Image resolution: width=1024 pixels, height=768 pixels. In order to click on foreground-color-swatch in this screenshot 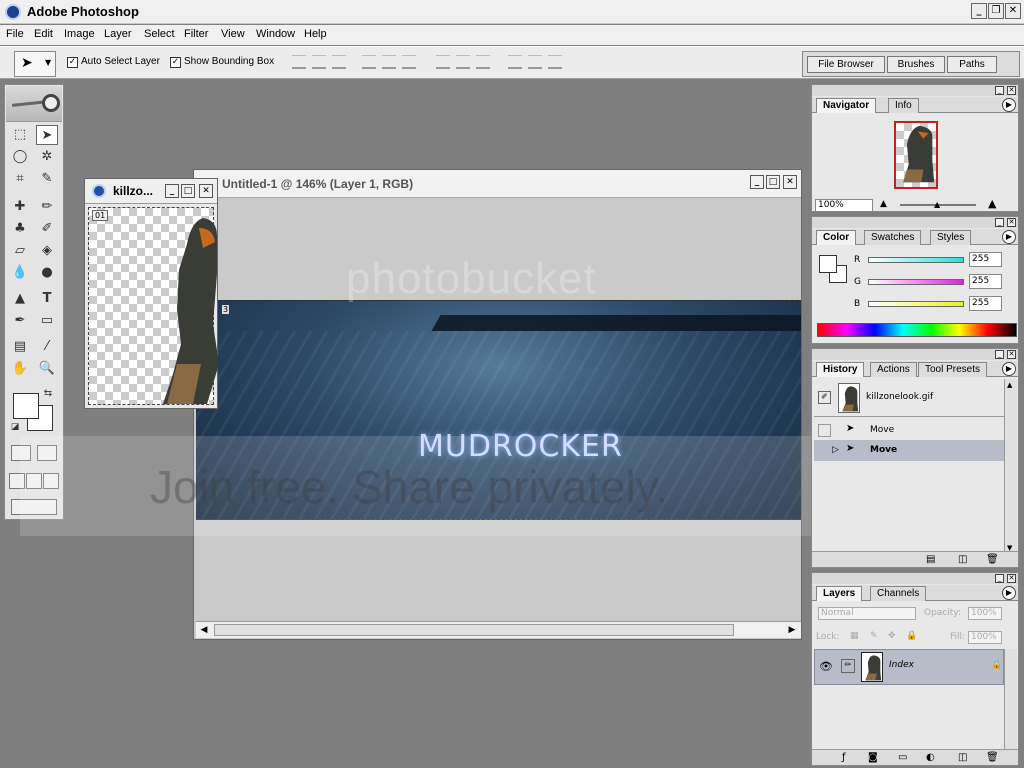, I will do `click(26, 406)`.